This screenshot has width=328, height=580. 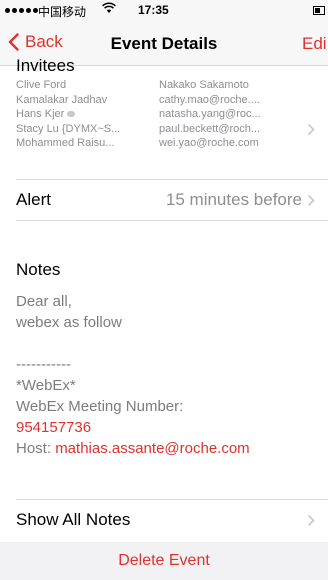 What do you see at coordinates (36, 448) in the screenshot?
I see `host-label: Host:` at bounding box center [36, 448].